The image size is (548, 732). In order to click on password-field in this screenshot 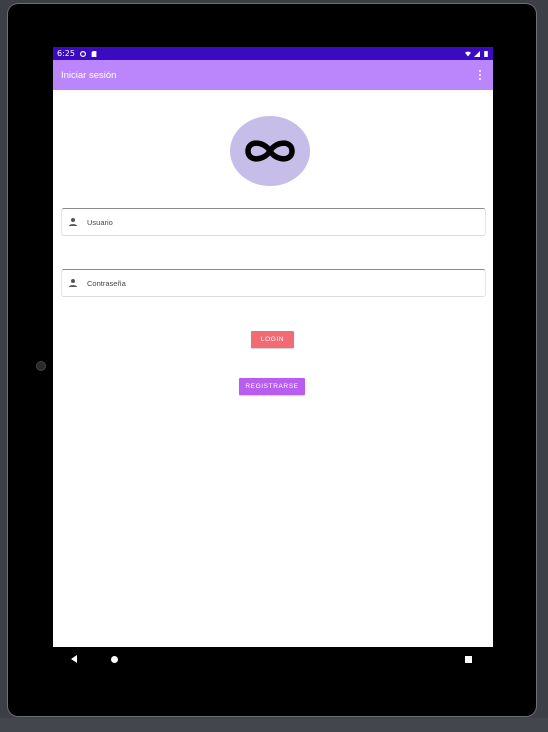, I will do `click(273, 283)`.